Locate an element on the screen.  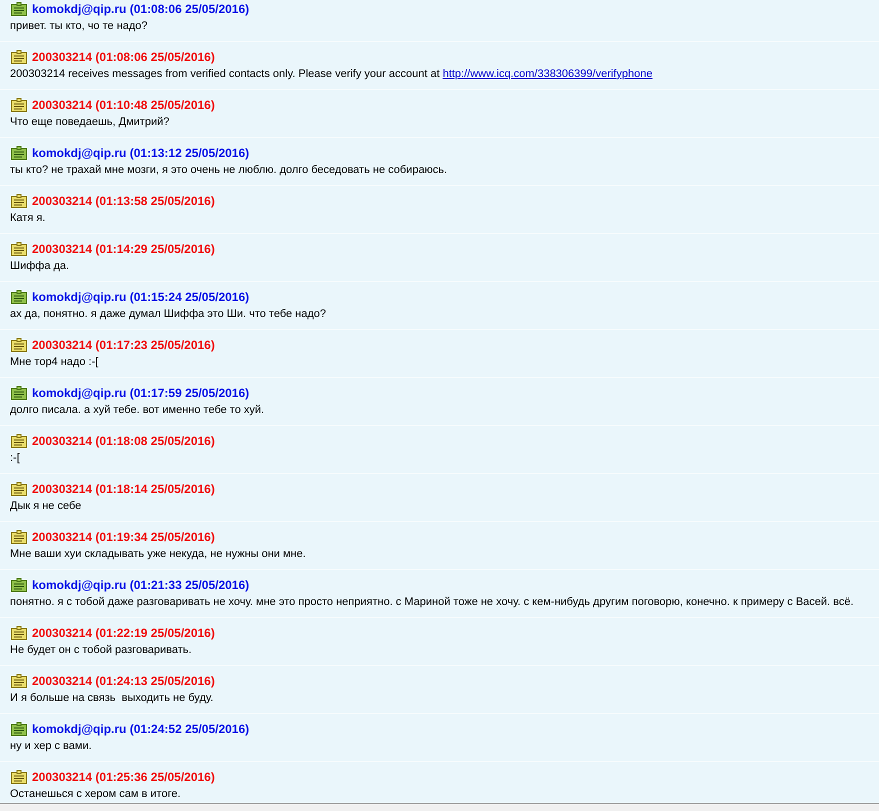
message-text: Катя я. is located at coordinates (28, 218).